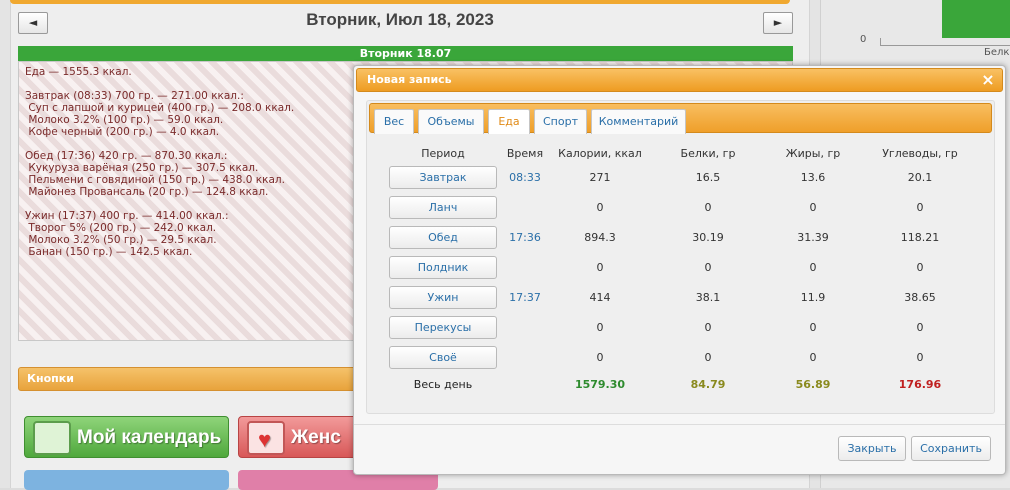 This screenshot has width=1010, height=490. I want to click on row-carbs: 118.21, so click(920, 237).